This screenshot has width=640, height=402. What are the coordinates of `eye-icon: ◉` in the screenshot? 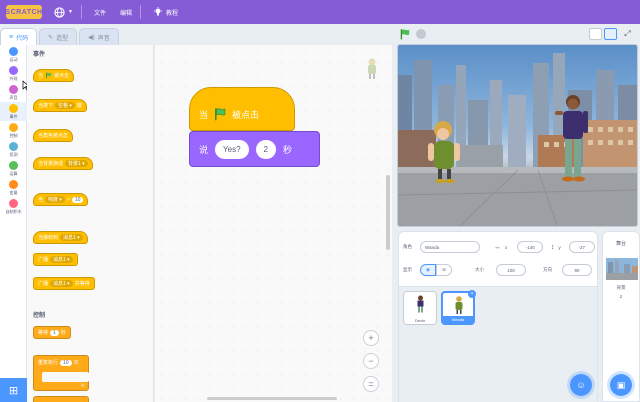 It's located at (428, 269).